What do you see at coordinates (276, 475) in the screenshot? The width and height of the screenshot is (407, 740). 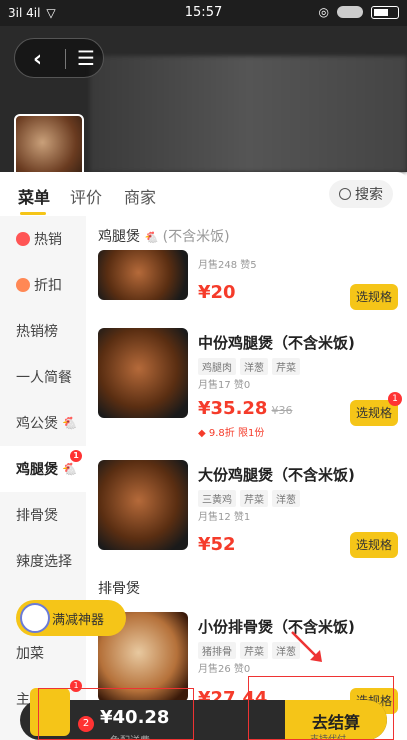 I see `item-name: 大份鸡腿煲（不含米饭)` at bounding box center [276, 475].